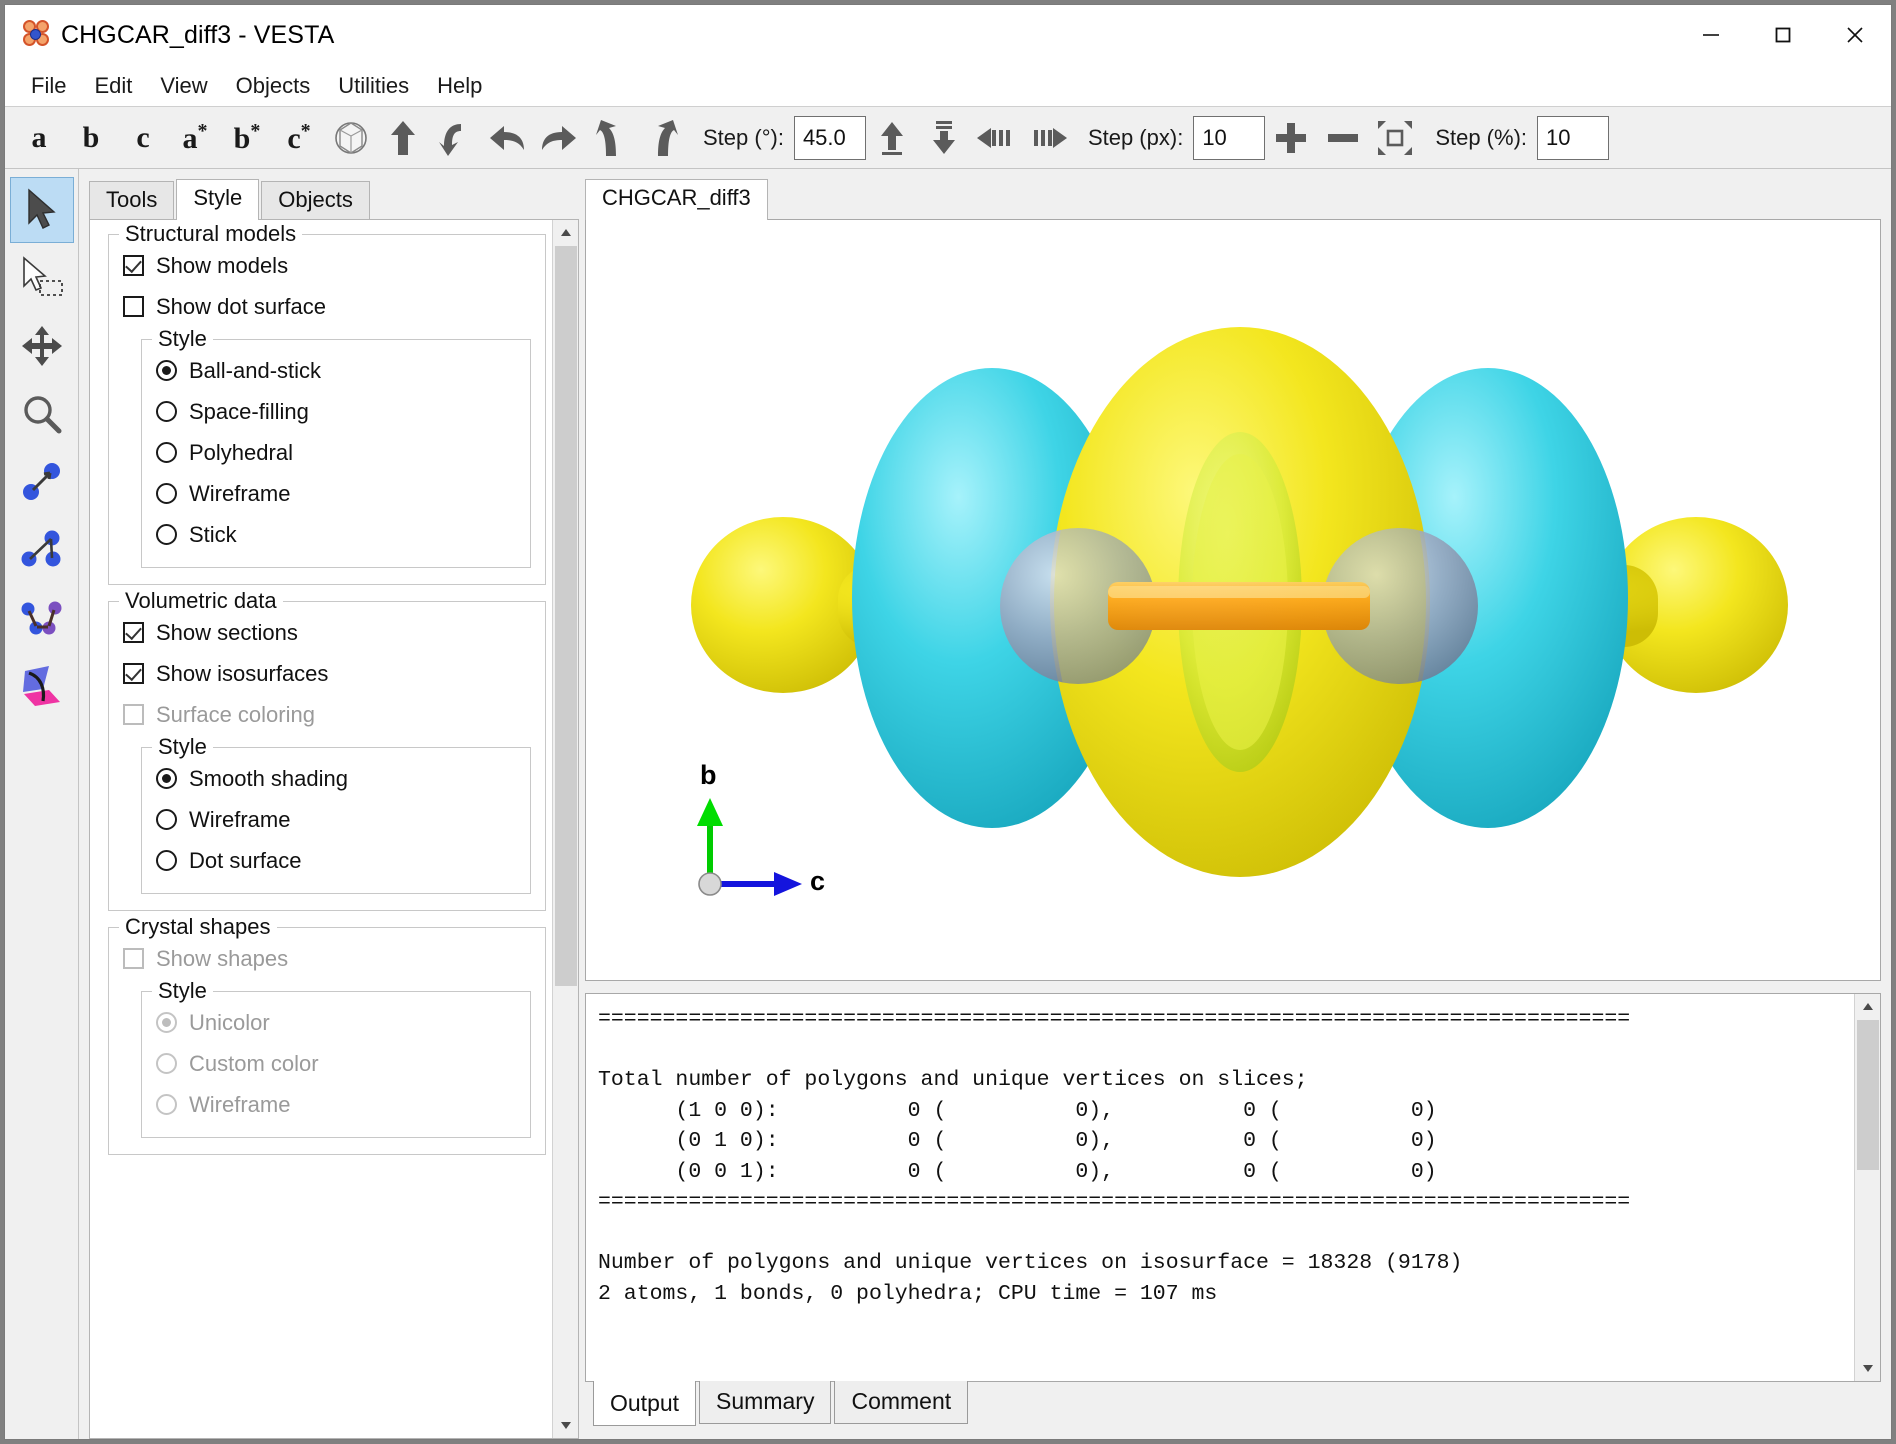  I want to click on radio-model-wireframe-row: Wireframe, so click(336, 493).